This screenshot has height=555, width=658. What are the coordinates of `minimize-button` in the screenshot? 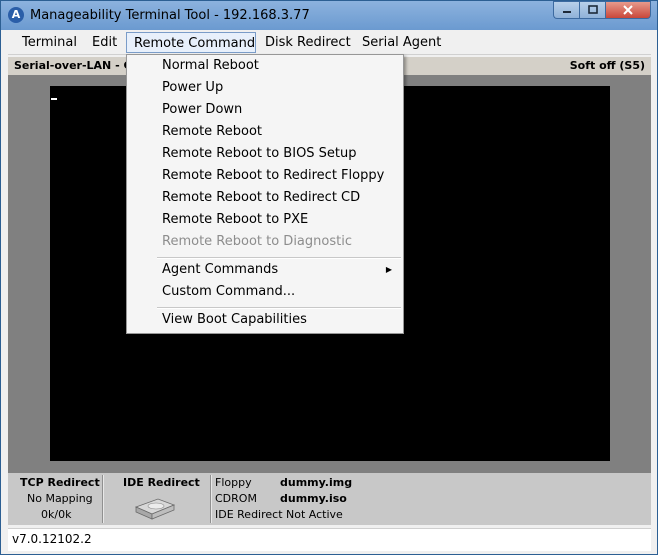 It's located at (566, 10).